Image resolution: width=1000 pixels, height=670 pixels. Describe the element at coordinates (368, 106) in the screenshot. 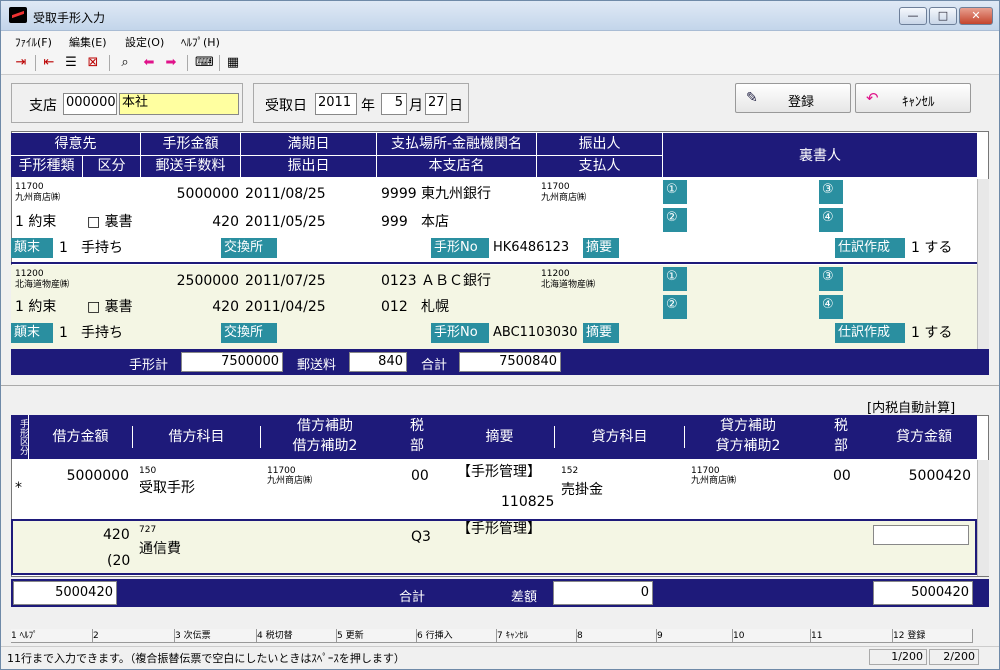

I see `year-unit: 年` at that location.